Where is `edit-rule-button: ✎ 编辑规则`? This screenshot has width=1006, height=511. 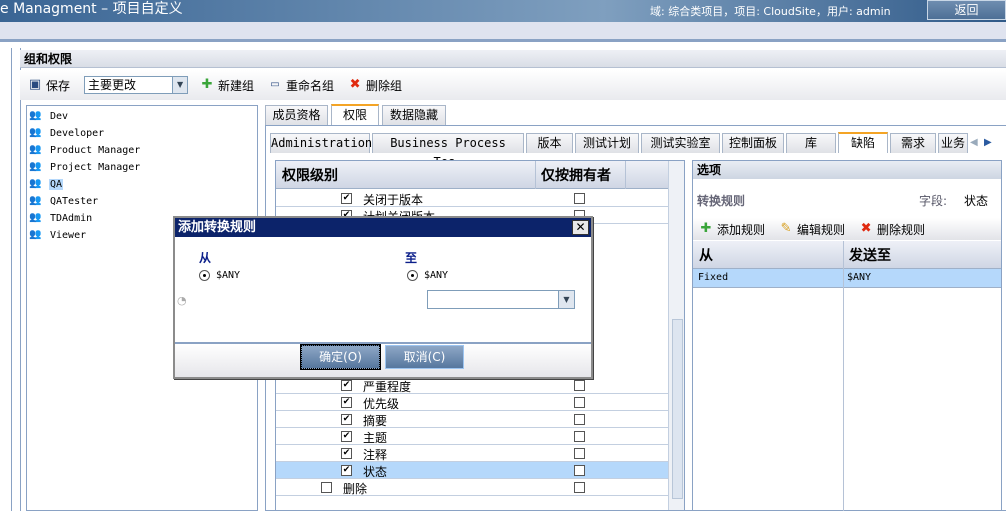
edit-rule-button: ✎ 编辑规则 is located at coordinates (812, 229).